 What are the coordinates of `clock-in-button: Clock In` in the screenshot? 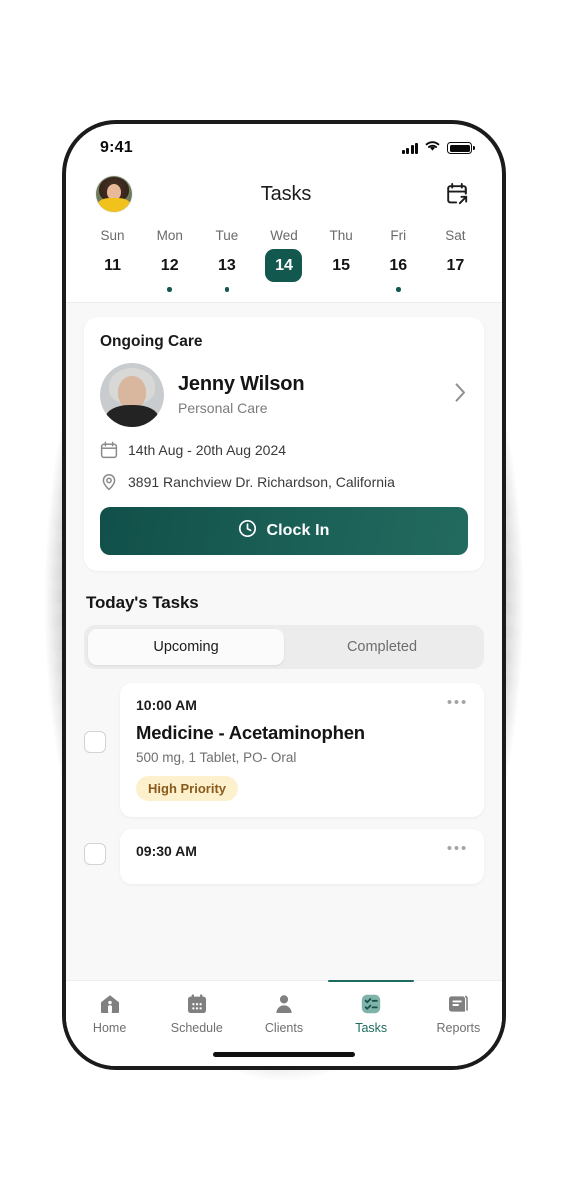 It's located at (284, 530).